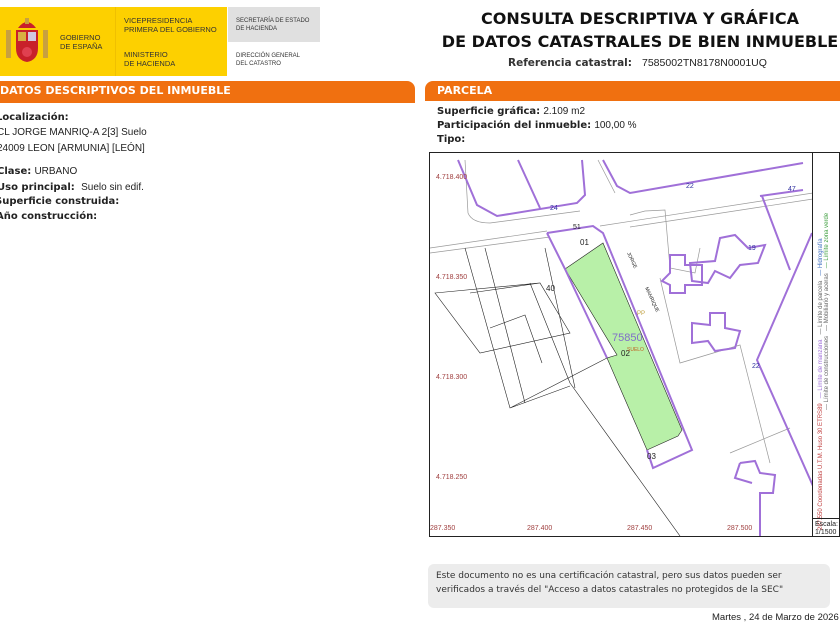 This screenshot has height=630, width=840. Describe the element at coordinates (514, 125) in the screenshot. I see `participacion-label: Participación del inmueble:` at that location.